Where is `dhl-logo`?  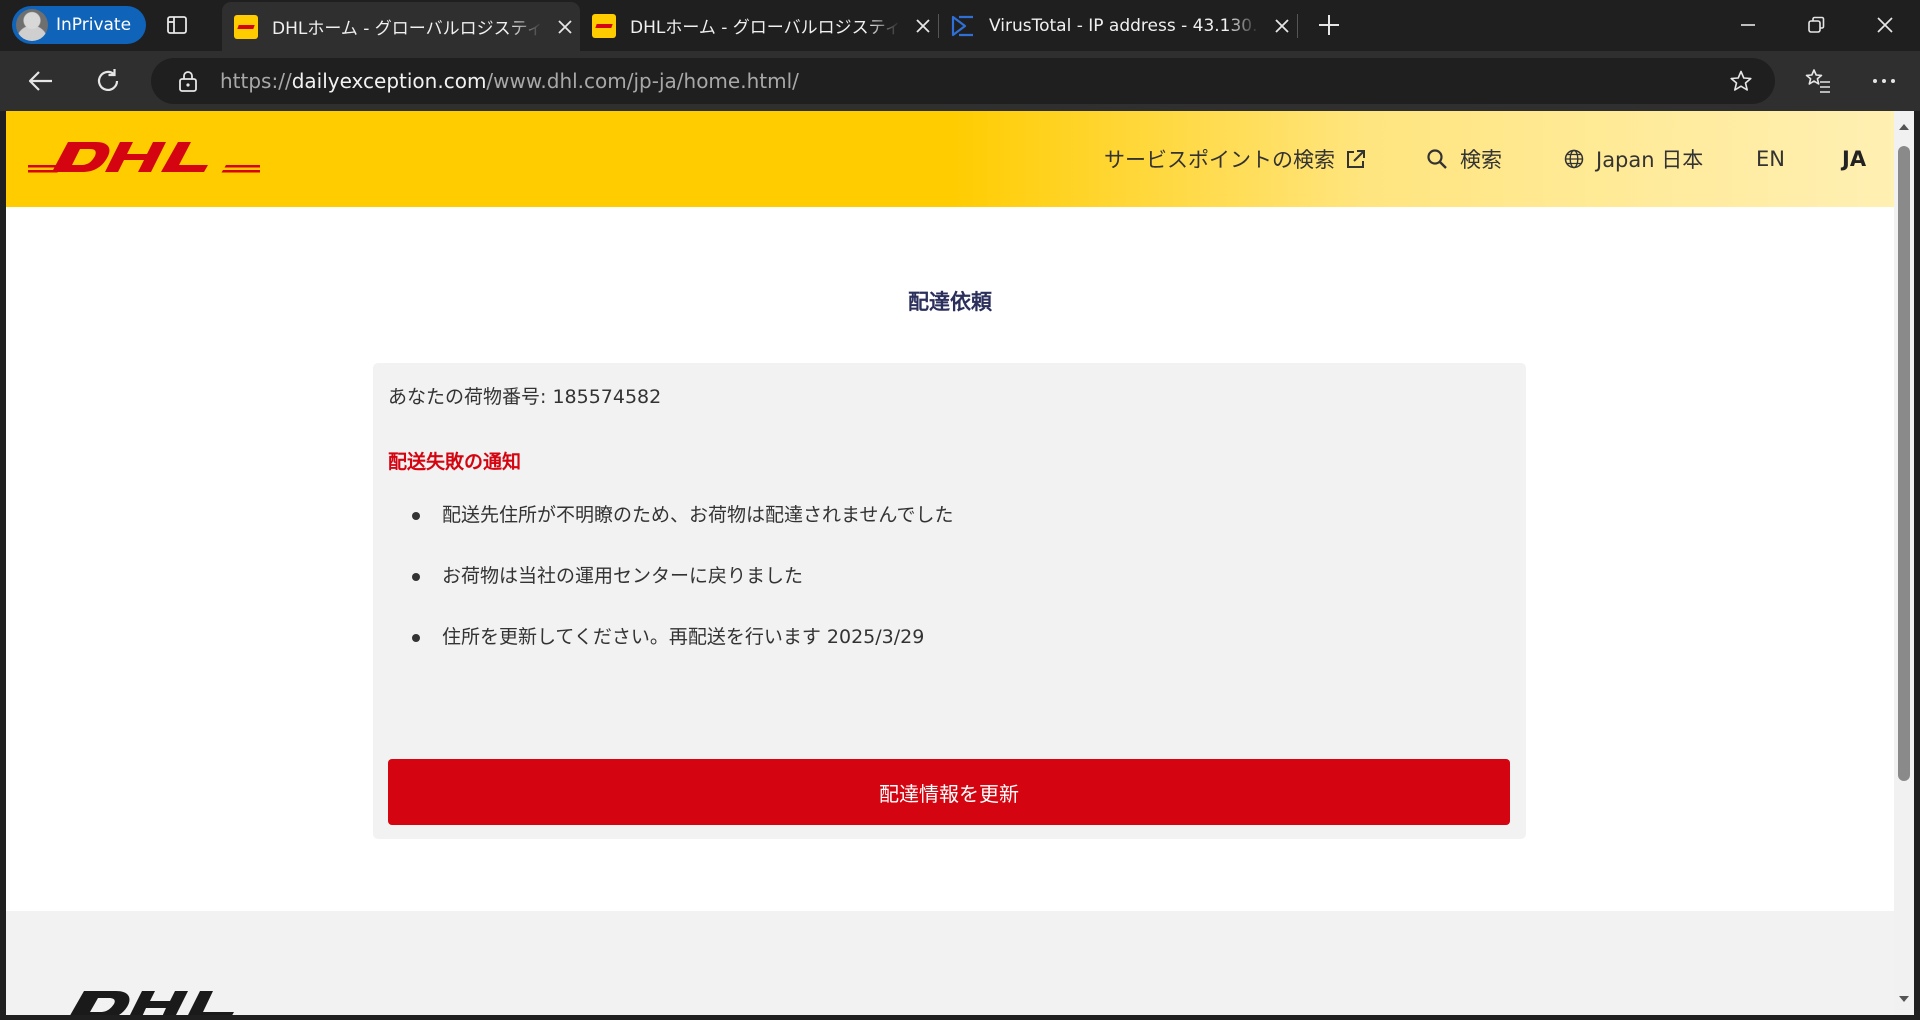
dhl-logo is located at coordinates (144, 157).